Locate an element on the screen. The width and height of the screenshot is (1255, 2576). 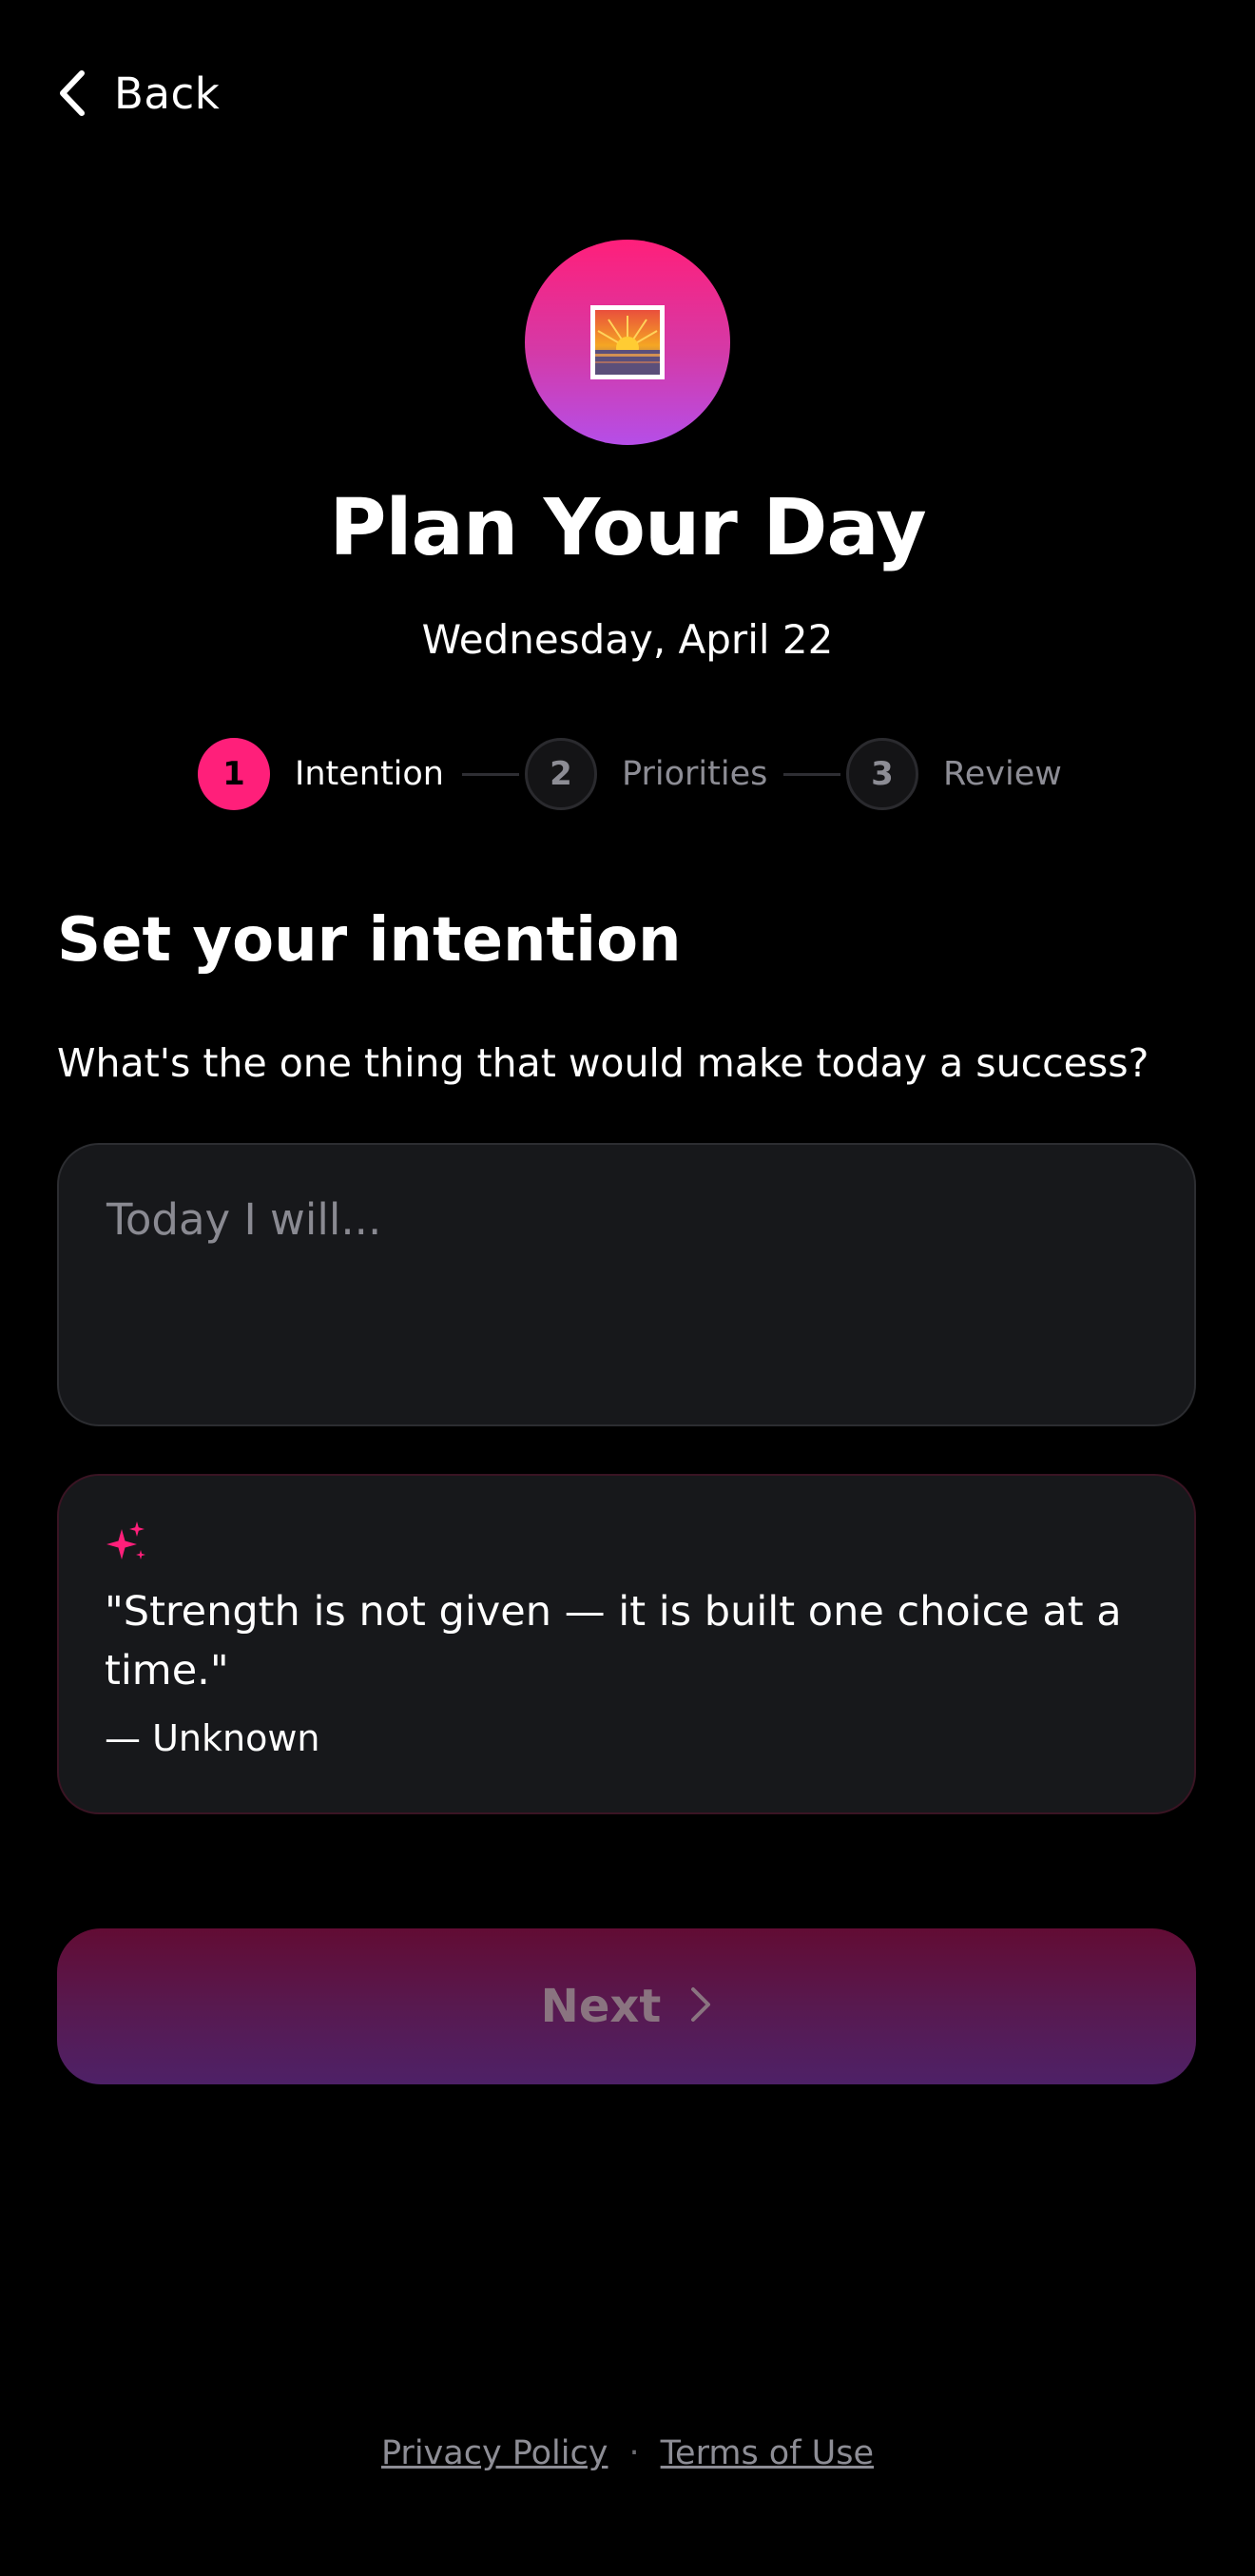
step-number: 1 is located at coordinates (234, 774).